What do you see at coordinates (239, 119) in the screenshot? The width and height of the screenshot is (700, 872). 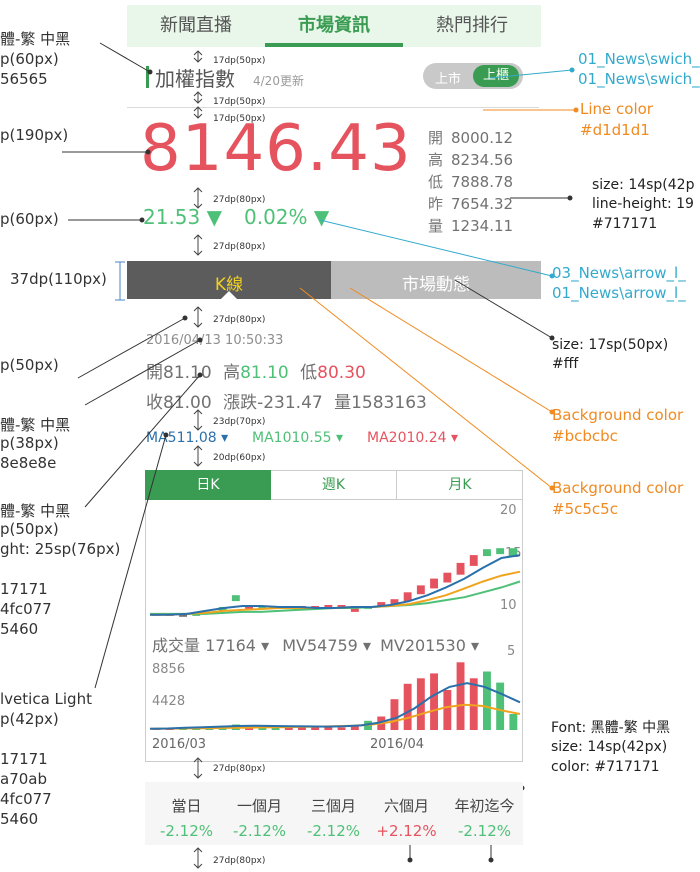 I see `dim-label-3: 17dp(50px)` at bounding box center [239, 119].